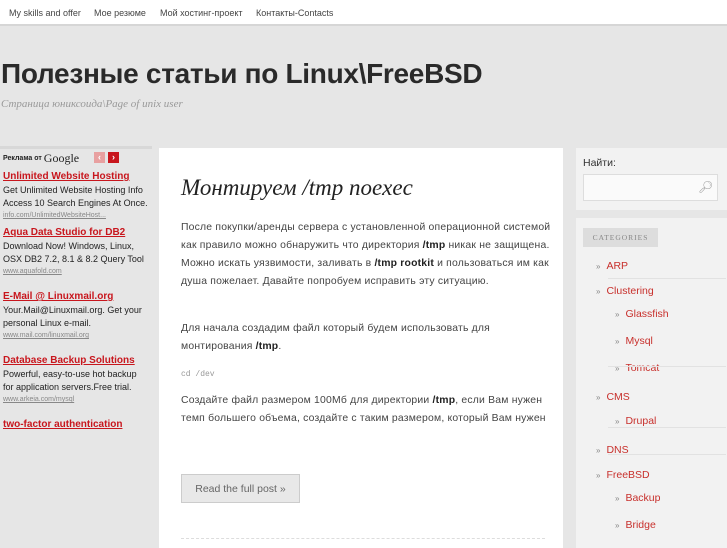 The width and height of the screenshot is (727, 548). Describe the element at coordinates (294, 13) in the screenshot. I see `nav-contacts: Контакты-Contacts` at that location.